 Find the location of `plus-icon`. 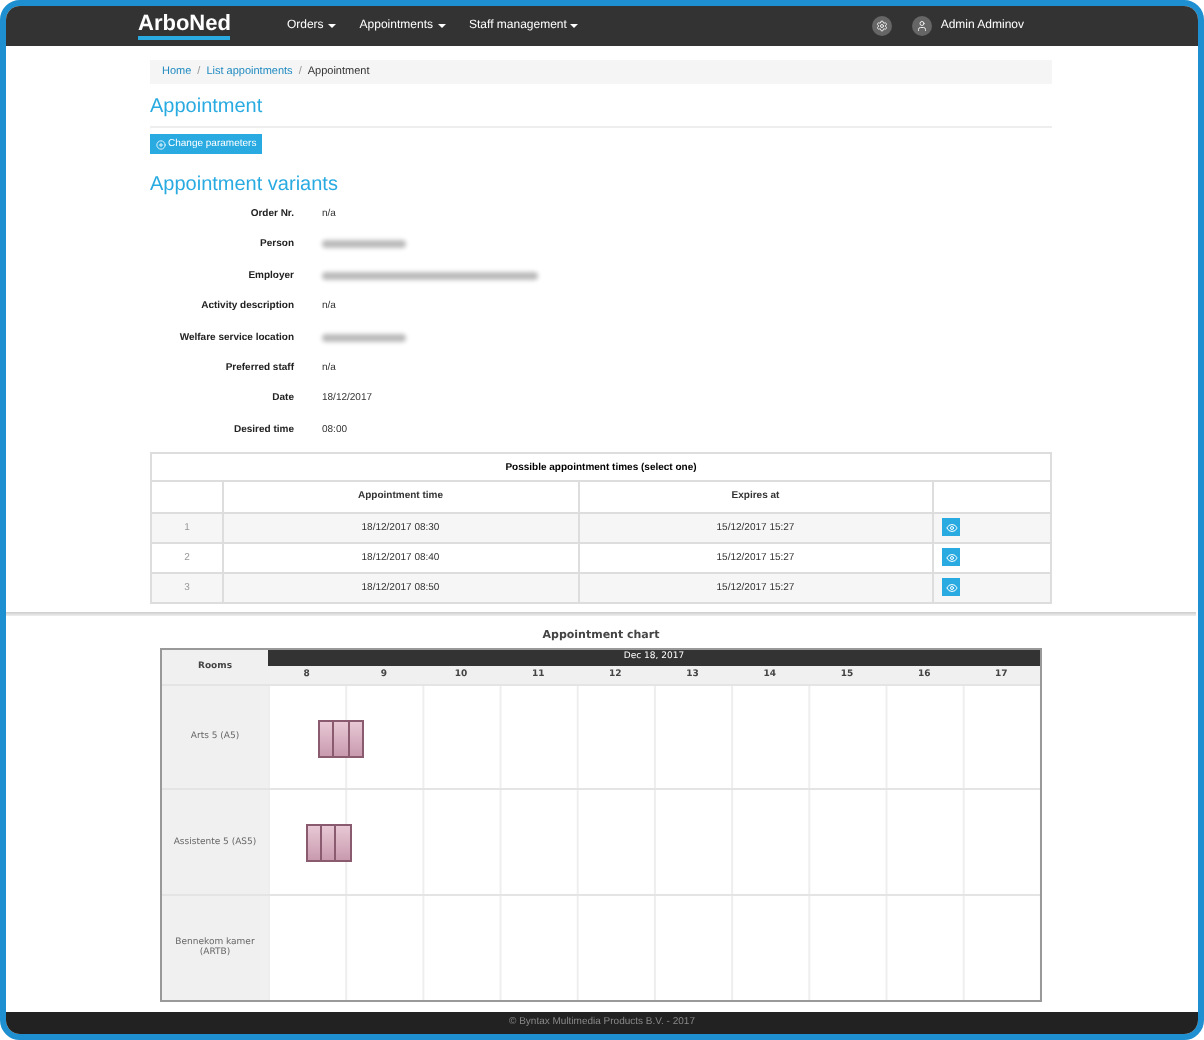

plus-icon is located at coordinates (161, 144).